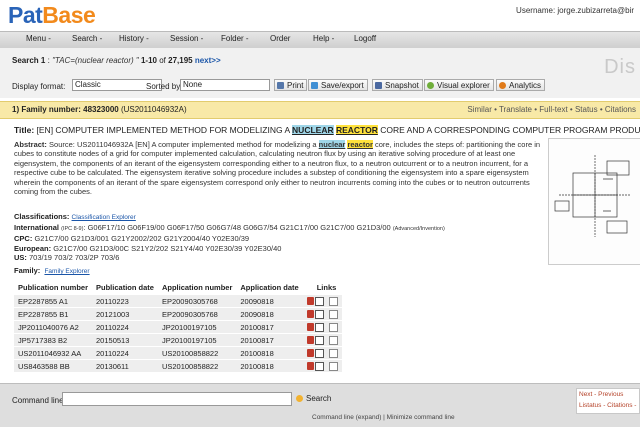 This screenshot has width=640, height=427. Describe the element at coordinates (186, 38) in the screenshot. I see `menu-item-session: Session -` at that location.